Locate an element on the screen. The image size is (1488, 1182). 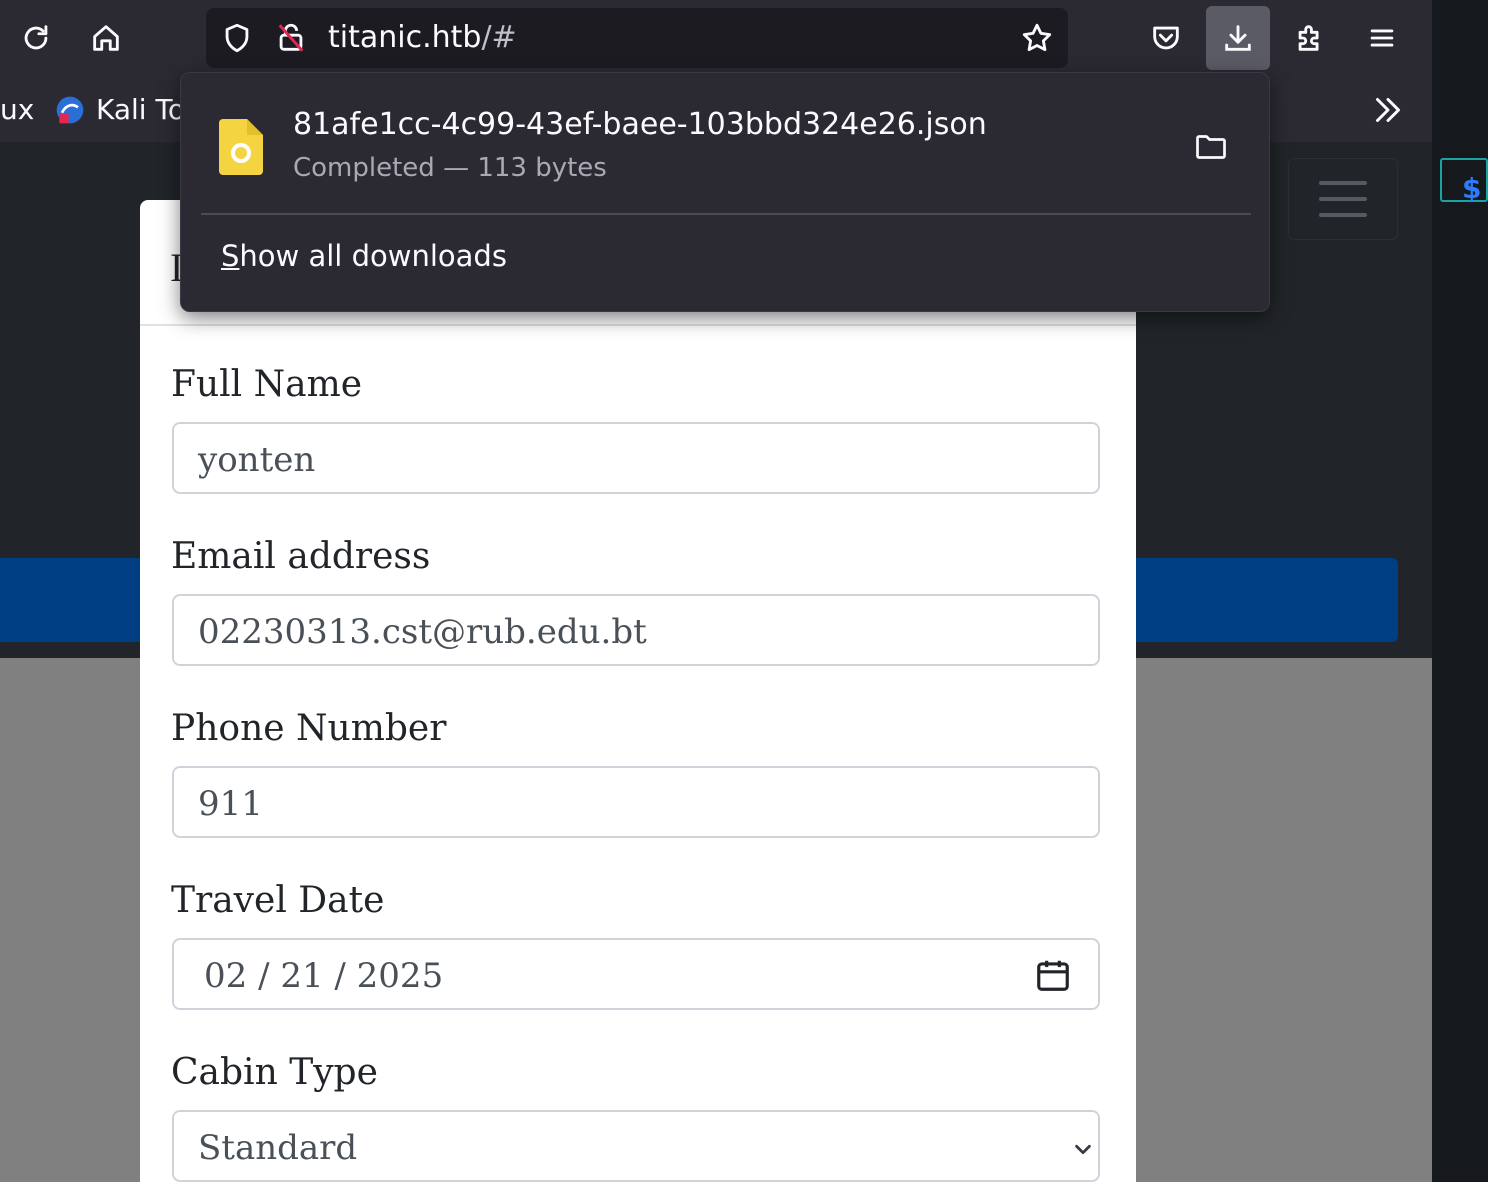
show-all-downloads-button: Show all downloads is located at coordinates (364, 256).